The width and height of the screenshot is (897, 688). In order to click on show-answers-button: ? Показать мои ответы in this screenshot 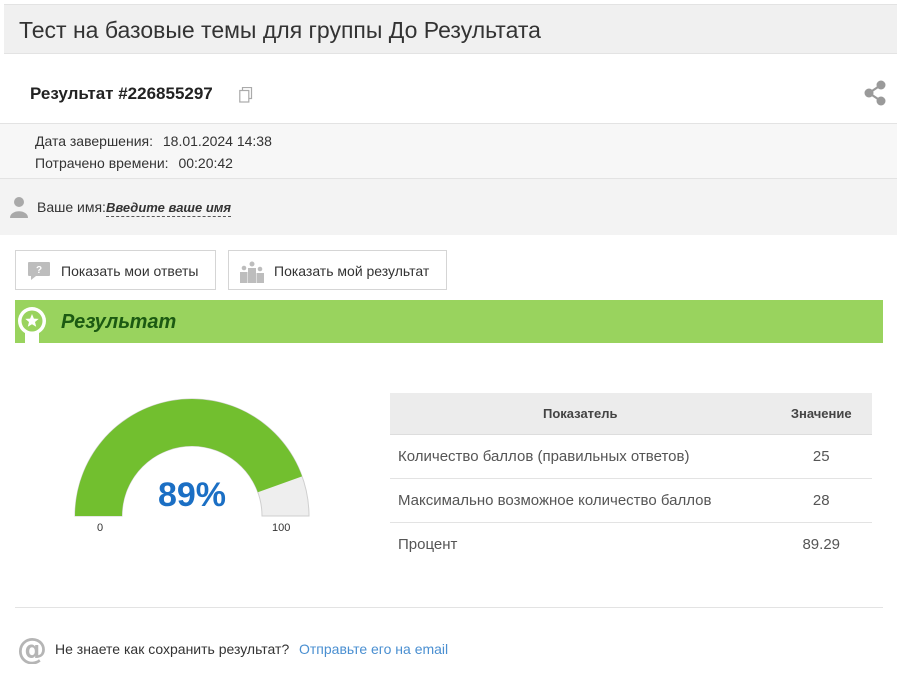, I will do `click(115, 270)`.